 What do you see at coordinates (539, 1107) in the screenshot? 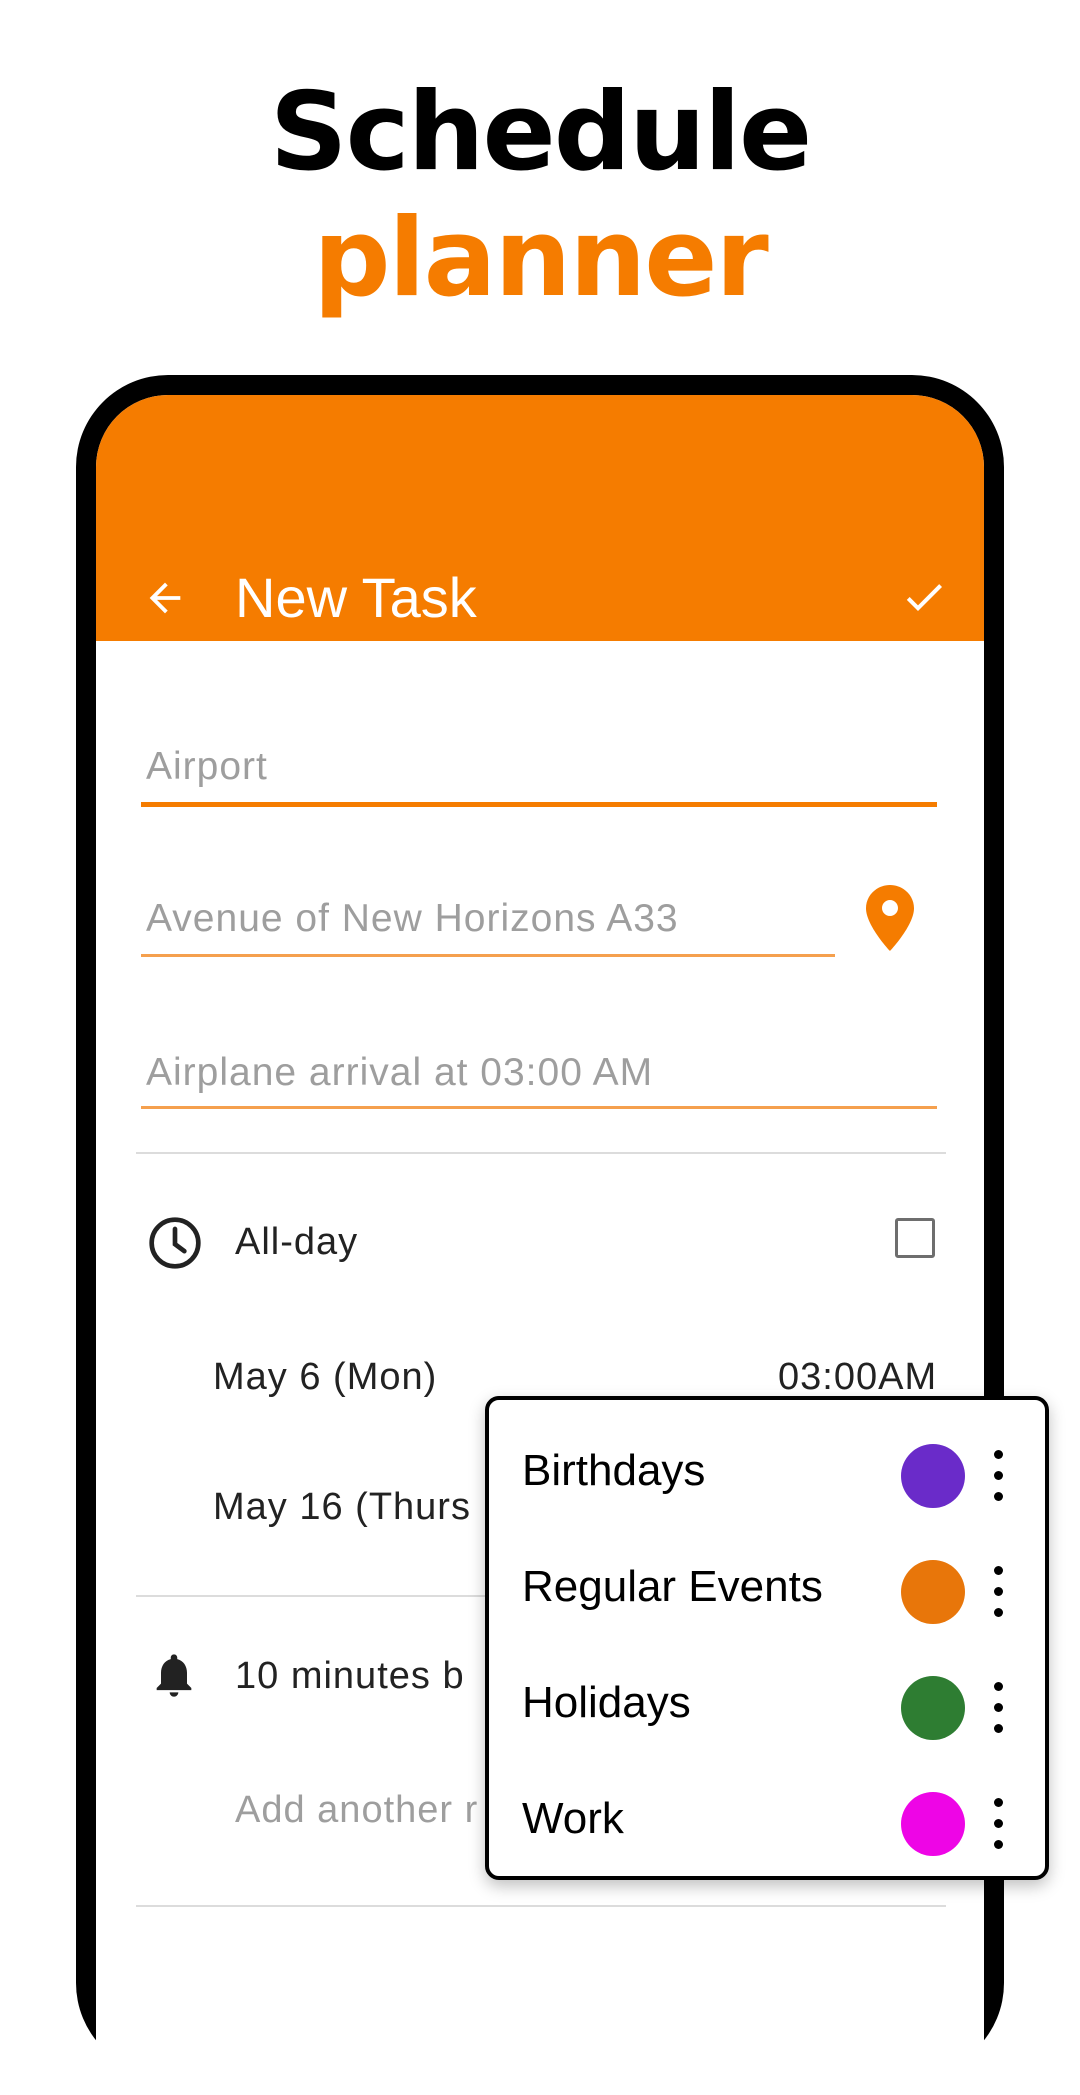
I see `description-field-underline` at bounding box center [539, 1107].